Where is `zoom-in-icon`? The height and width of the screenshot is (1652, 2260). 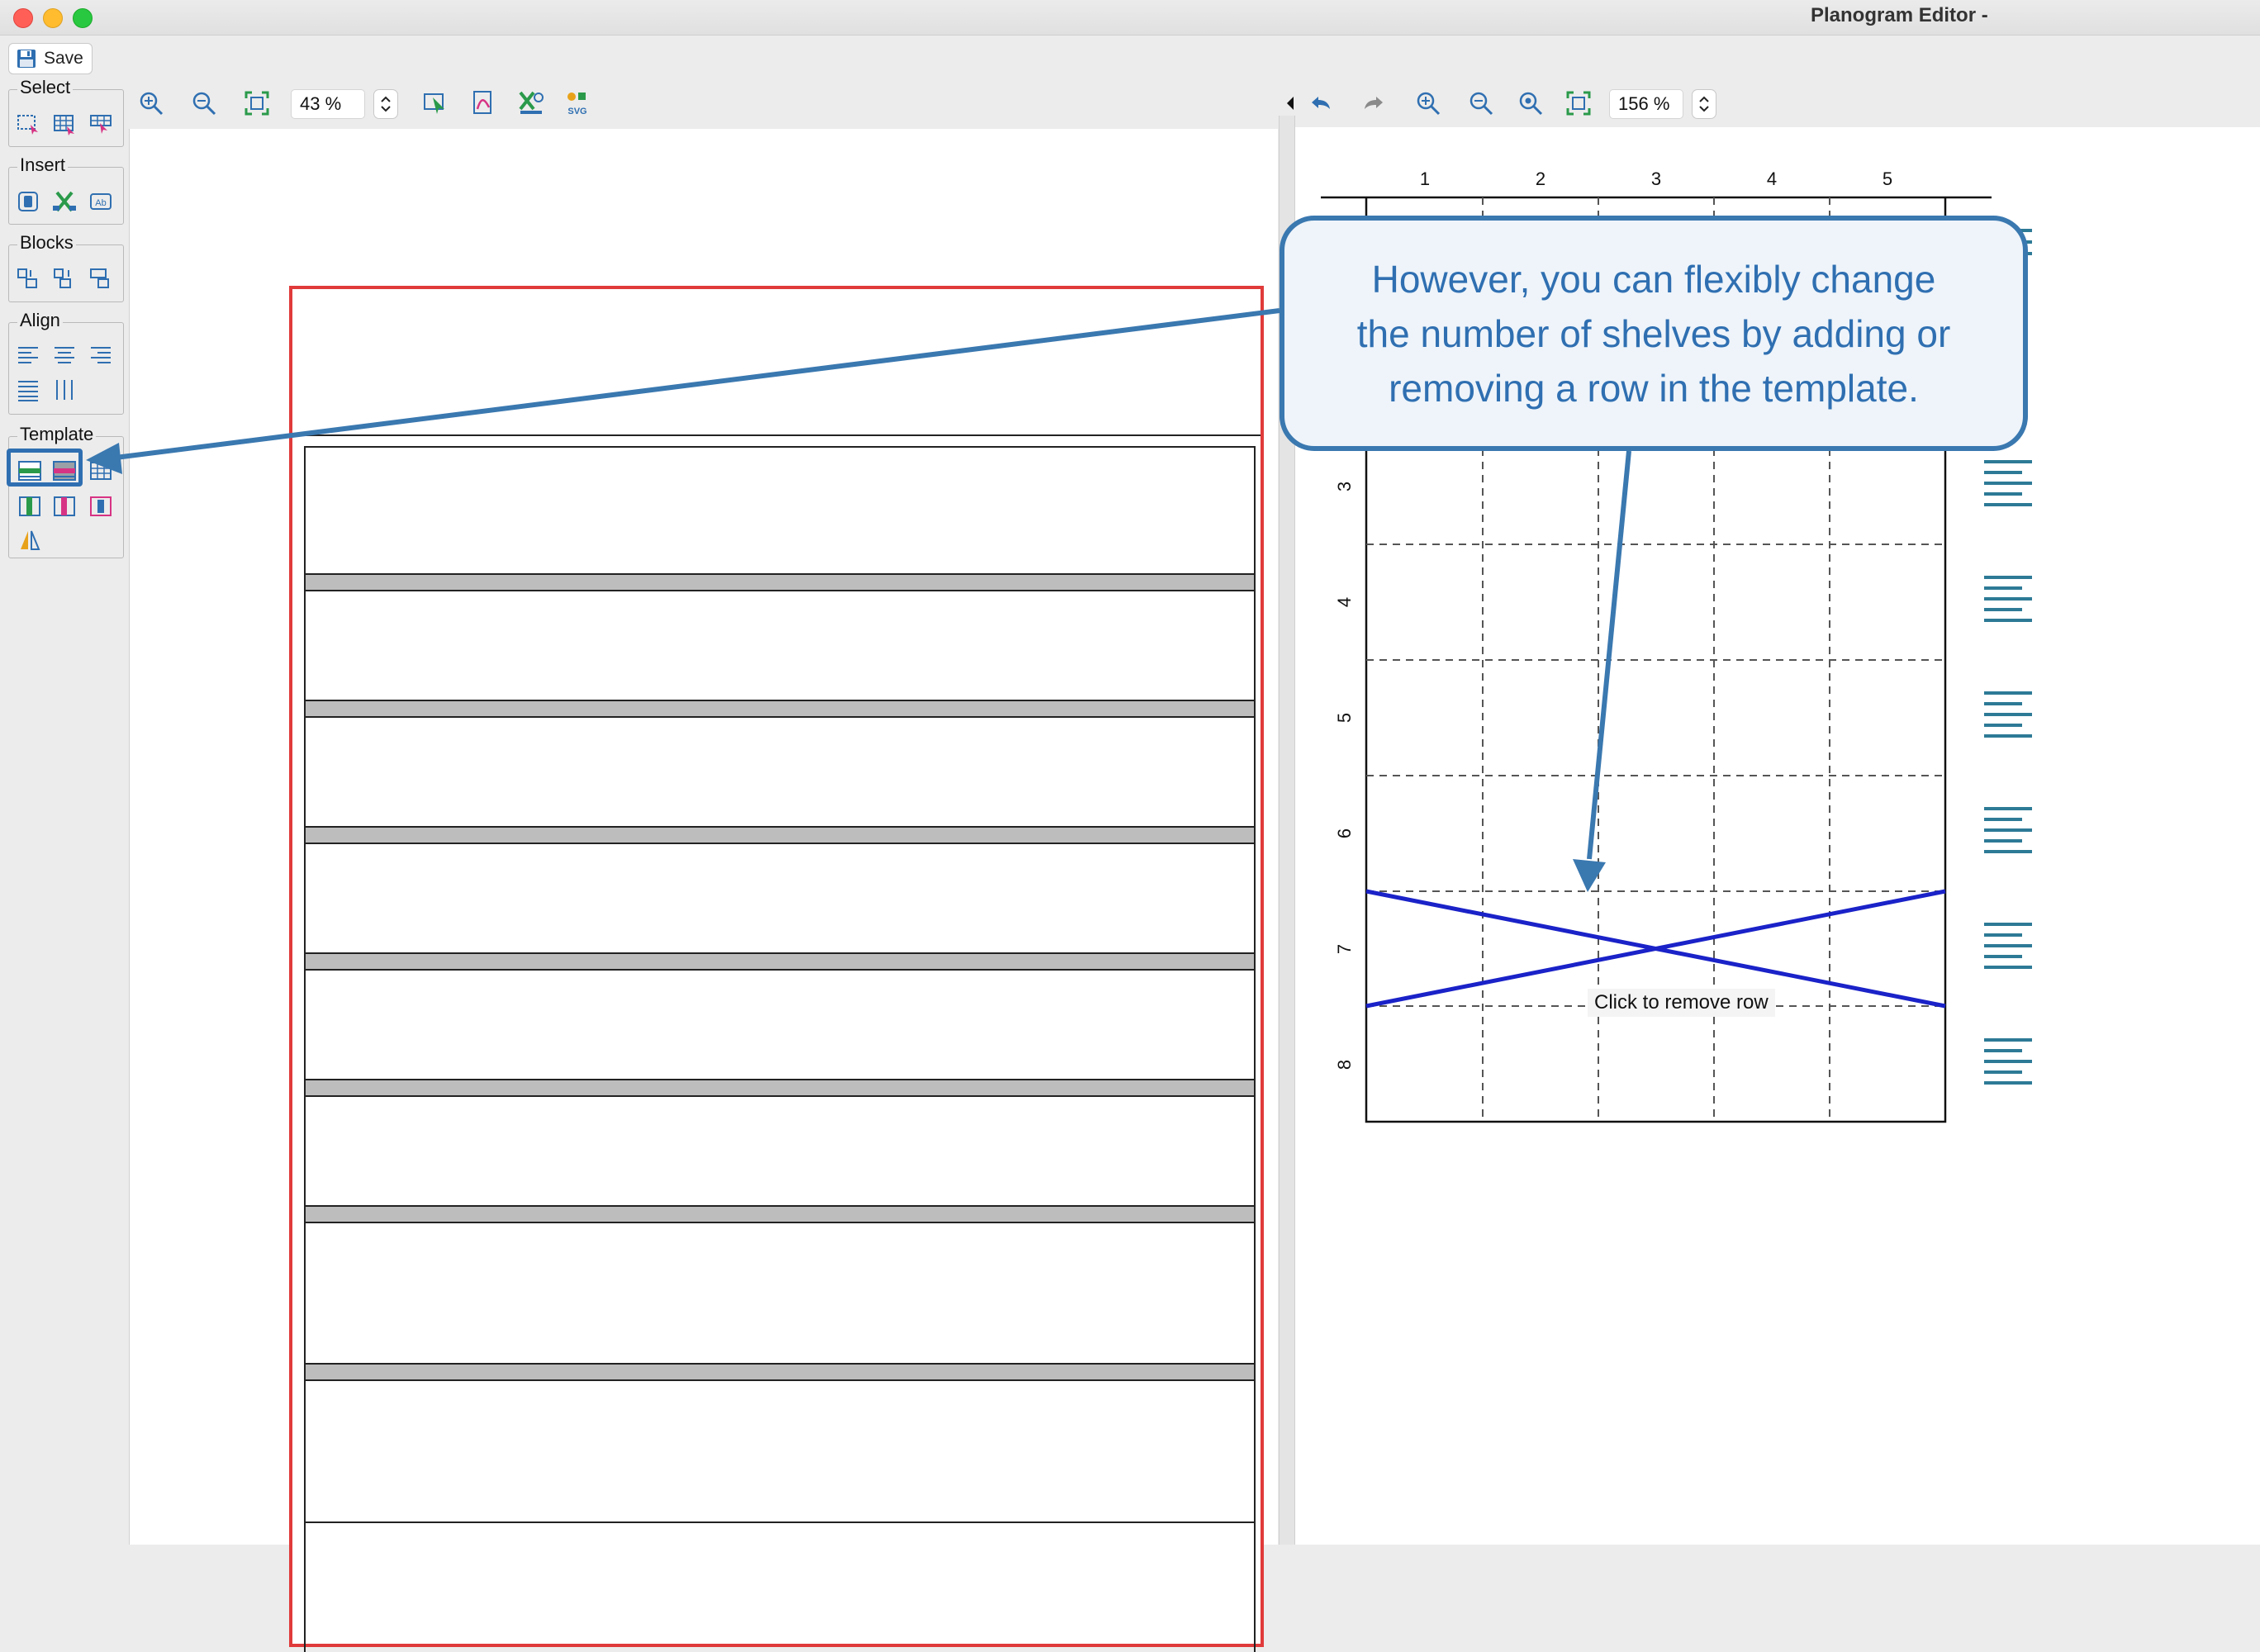 zoom-in-icon is located at coordinates (151, 103).